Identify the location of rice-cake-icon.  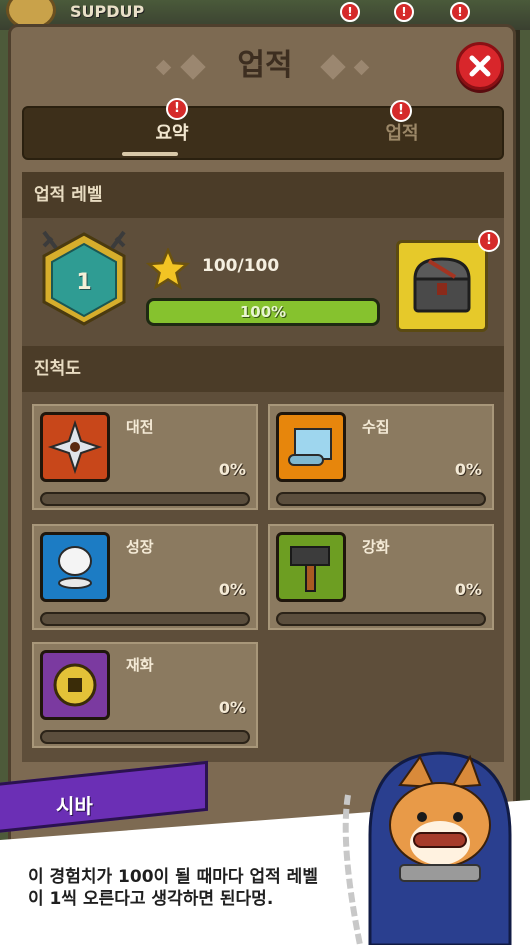
(75, 567).